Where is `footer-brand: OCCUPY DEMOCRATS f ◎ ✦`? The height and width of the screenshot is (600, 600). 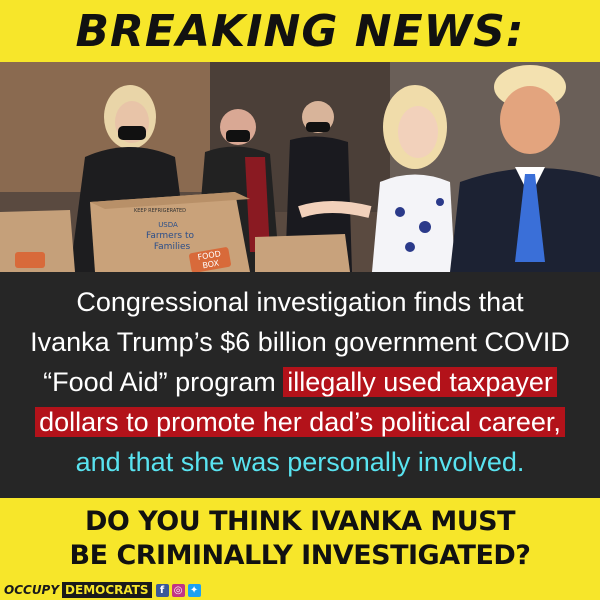
footer-brand: OCCUPY DEMOCRATS f ◎ ✦ is located at coordinates (300, 590).